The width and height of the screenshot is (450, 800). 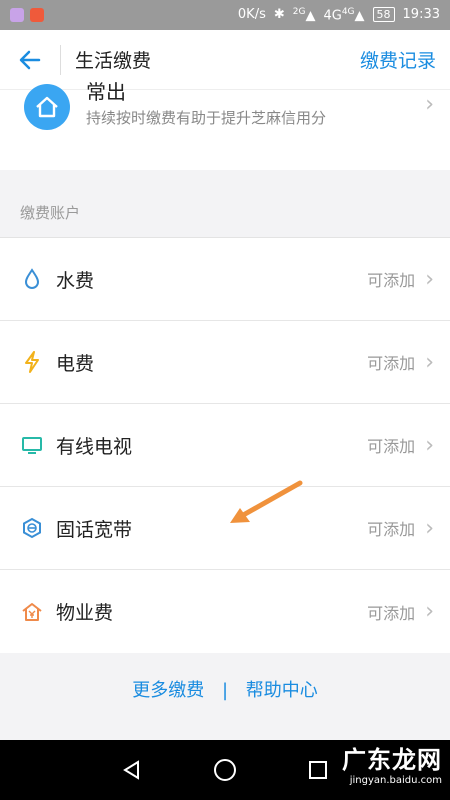 What do you see at coordinates (27, 15) in the screenshot?
I see `status-bar-left` at bounding box center [27, 15].